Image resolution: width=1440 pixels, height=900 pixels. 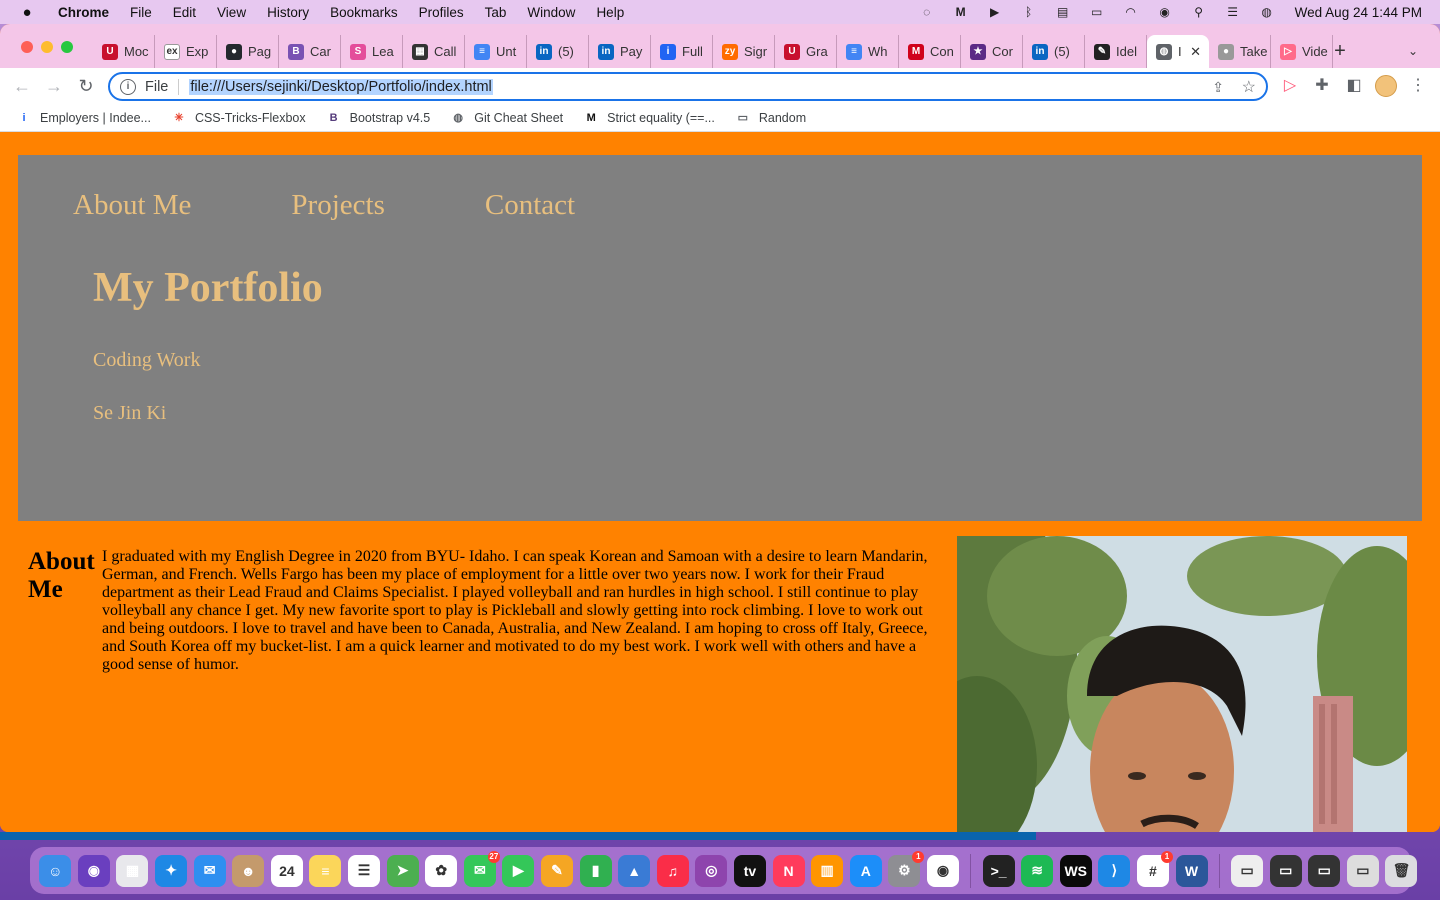 What do you see at coordinates (865, 870) in the screenshot?
I see `app-store-icon: A` at bounding box center [865, 870].